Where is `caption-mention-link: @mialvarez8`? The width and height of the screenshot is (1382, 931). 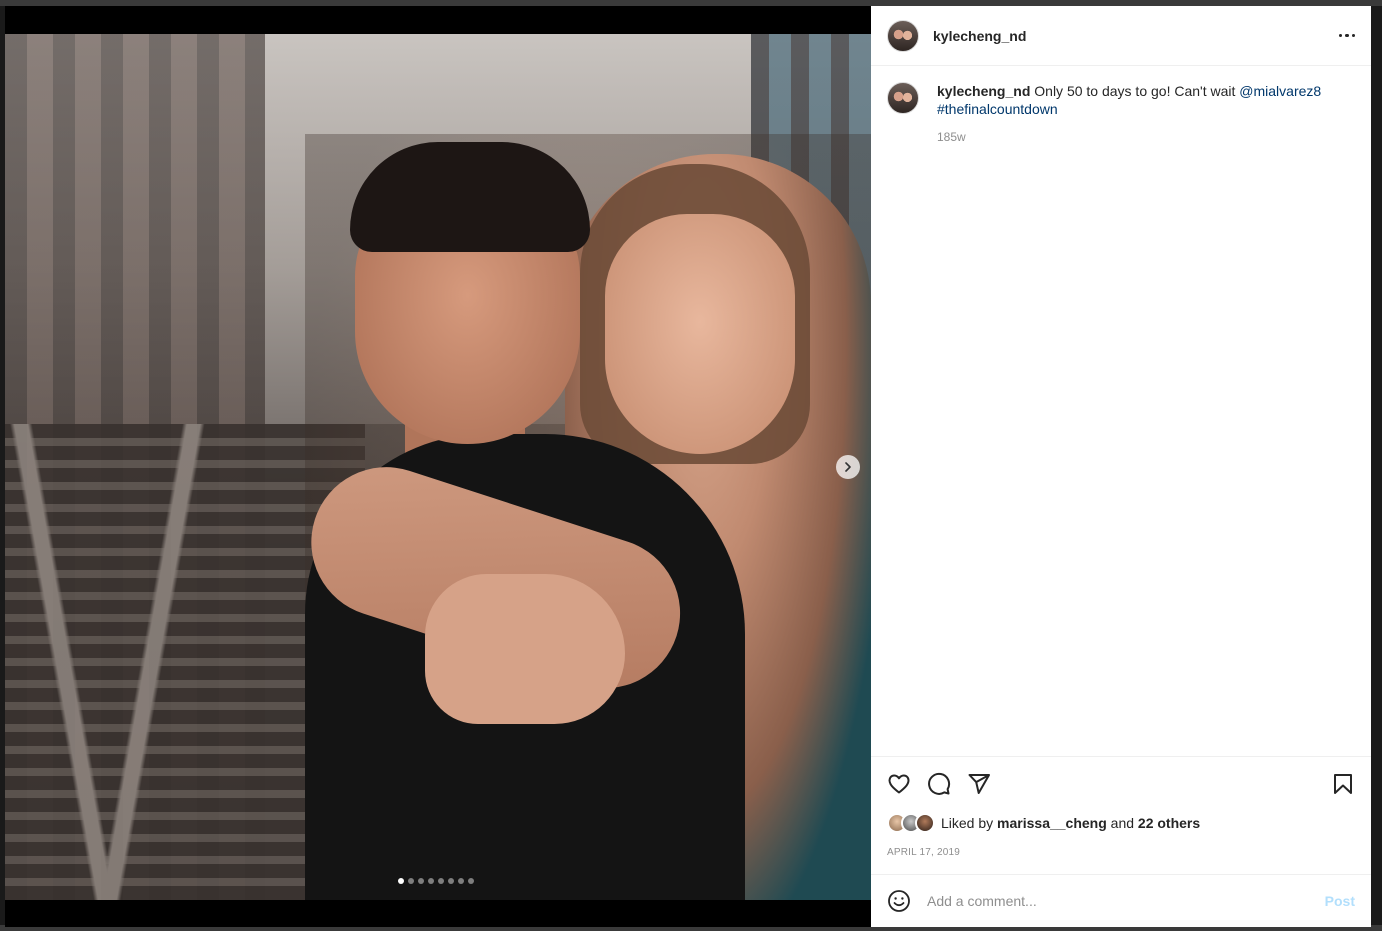
caption-mention-link: @mialvarez8 is located at coordinates (1280, 91).